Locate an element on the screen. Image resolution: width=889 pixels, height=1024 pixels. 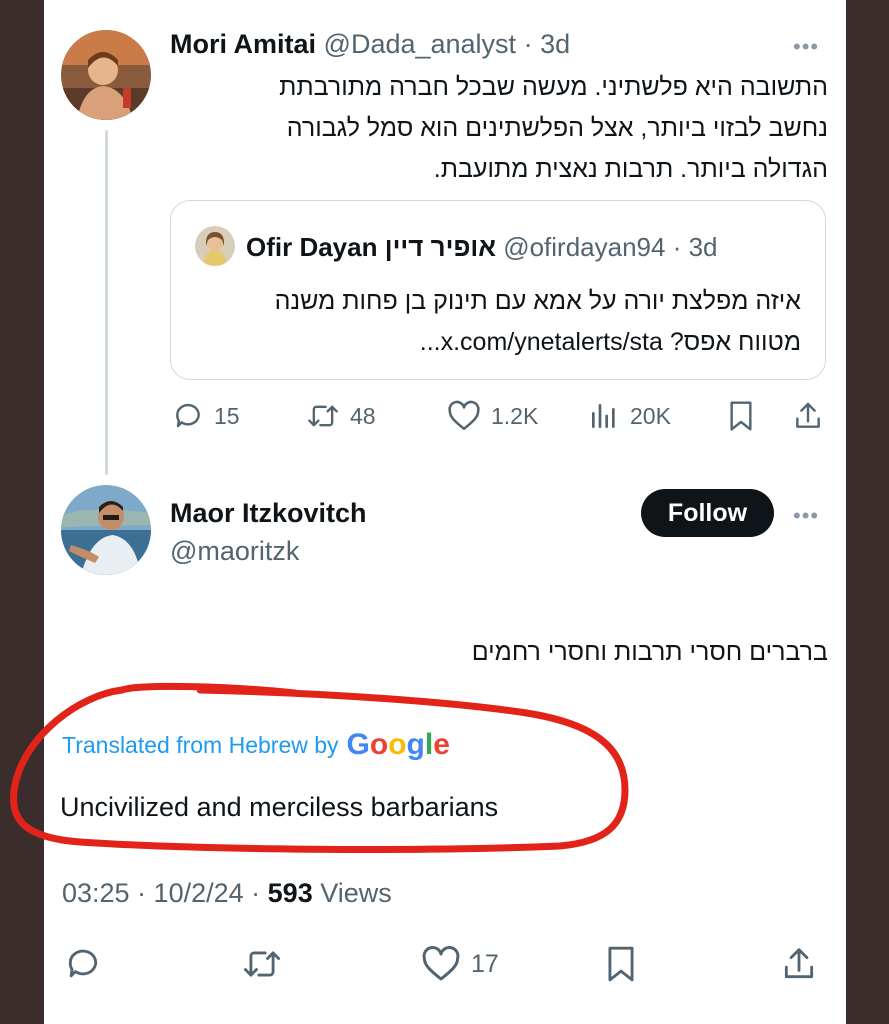
tweet2-like-action: 17 is located at coordinates (460, 964).